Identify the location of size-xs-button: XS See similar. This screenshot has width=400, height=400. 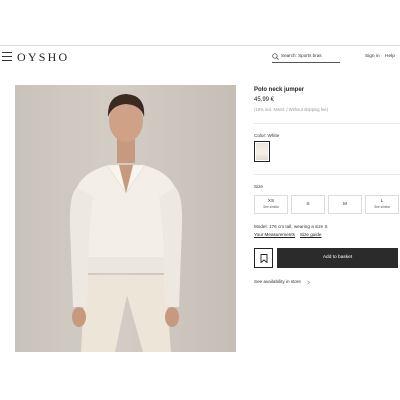
(271, 204).